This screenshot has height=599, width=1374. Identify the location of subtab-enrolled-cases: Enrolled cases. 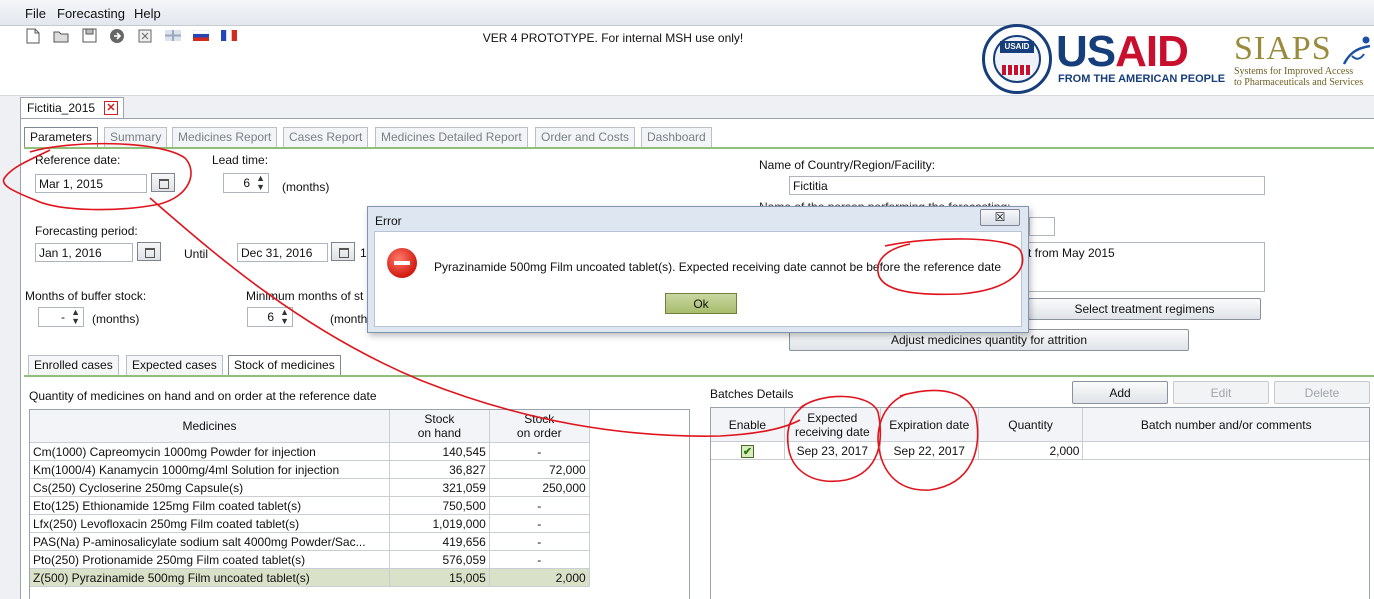
(73, 365).